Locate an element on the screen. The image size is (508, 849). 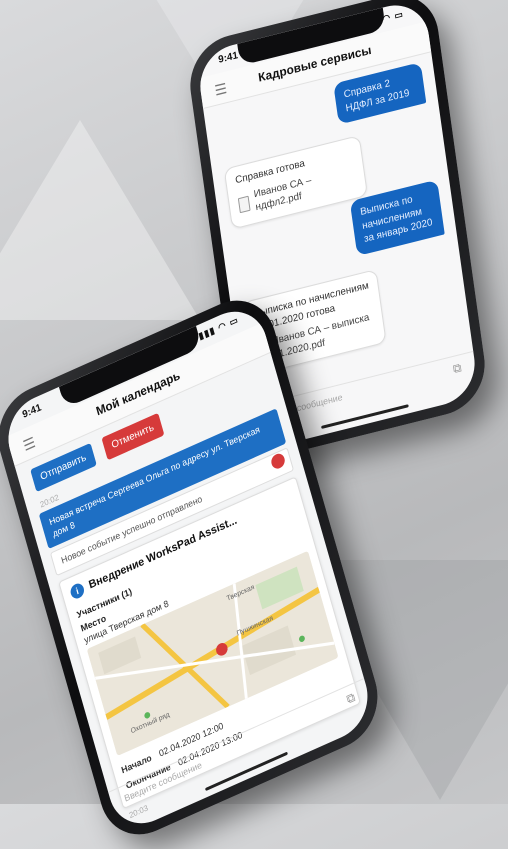
message-text: Справка 2 НДФЛ за 2019 is located at coordinates (377, 96).